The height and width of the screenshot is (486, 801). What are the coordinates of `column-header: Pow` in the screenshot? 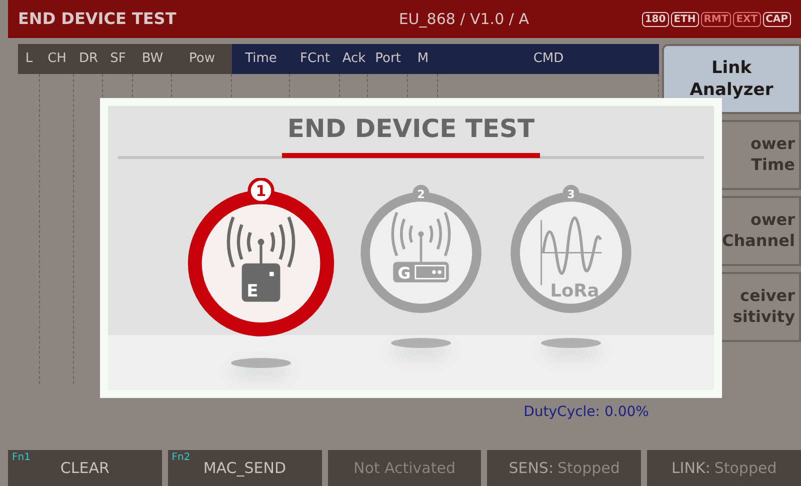 It's located at (202, 59).